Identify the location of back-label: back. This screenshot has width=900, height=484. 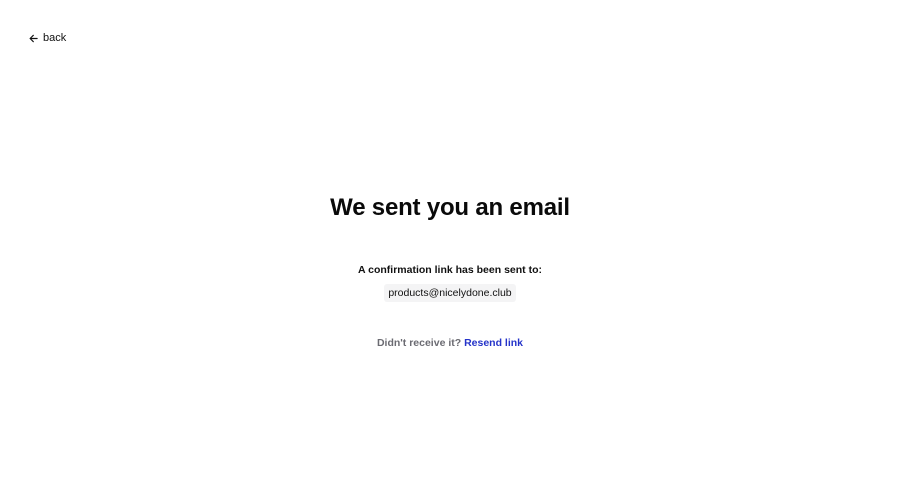
(55, 38).